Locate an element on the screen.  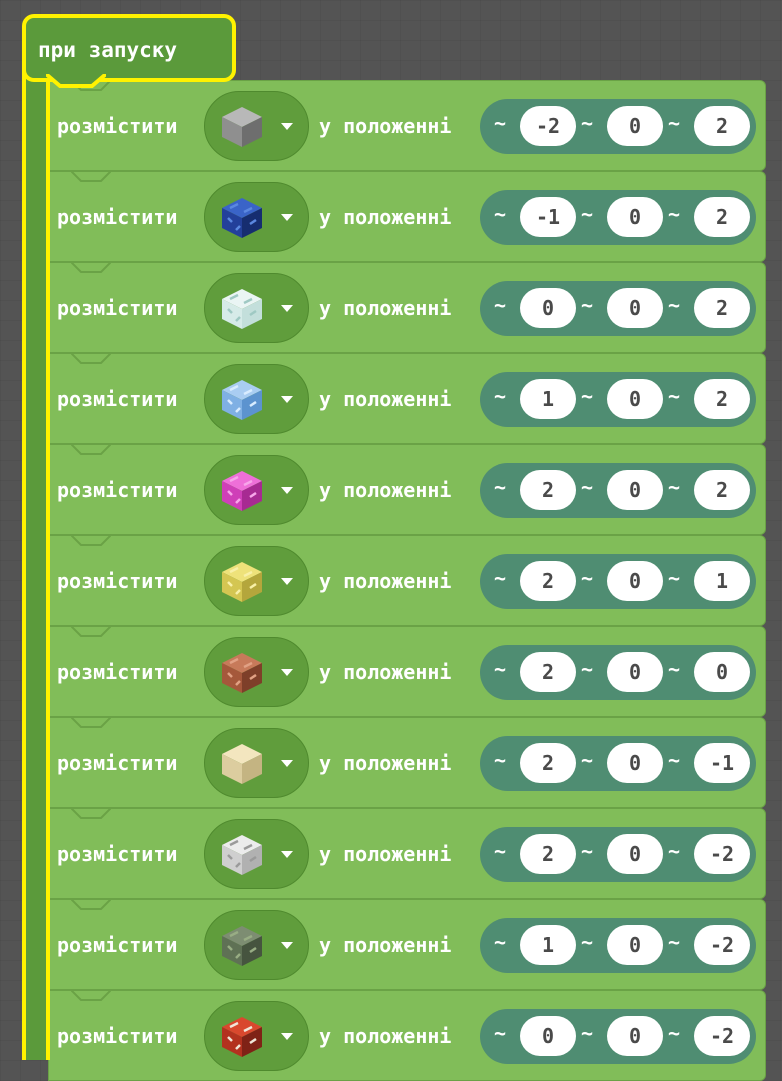
position-coordinates: ~ -1 ~ 0 ~ 2 is located at coordinates (618, 217).